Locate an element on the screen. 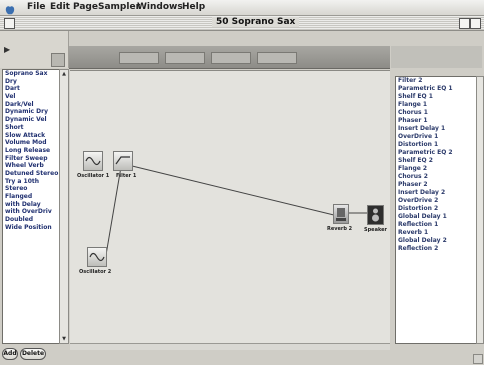 The image size is (484, 365). zoom-box-icon is located at coordinates (464, 23).